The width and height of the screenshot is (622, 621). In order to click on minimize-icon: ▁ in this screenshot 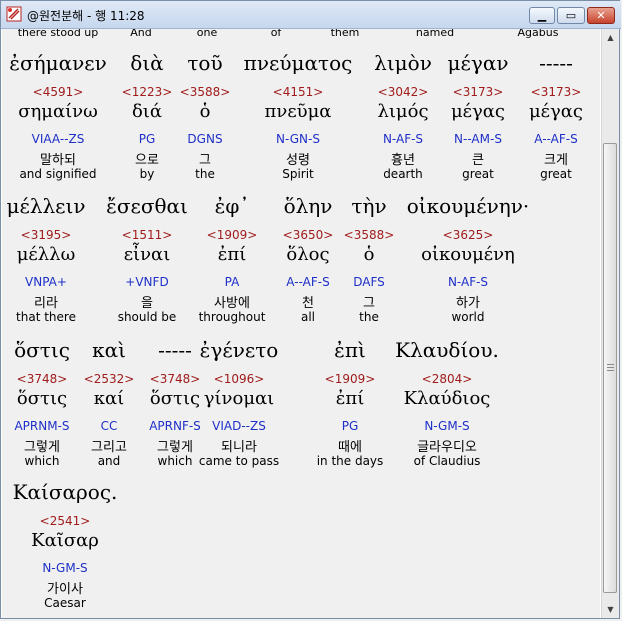, I will do `click(542, 15)`.